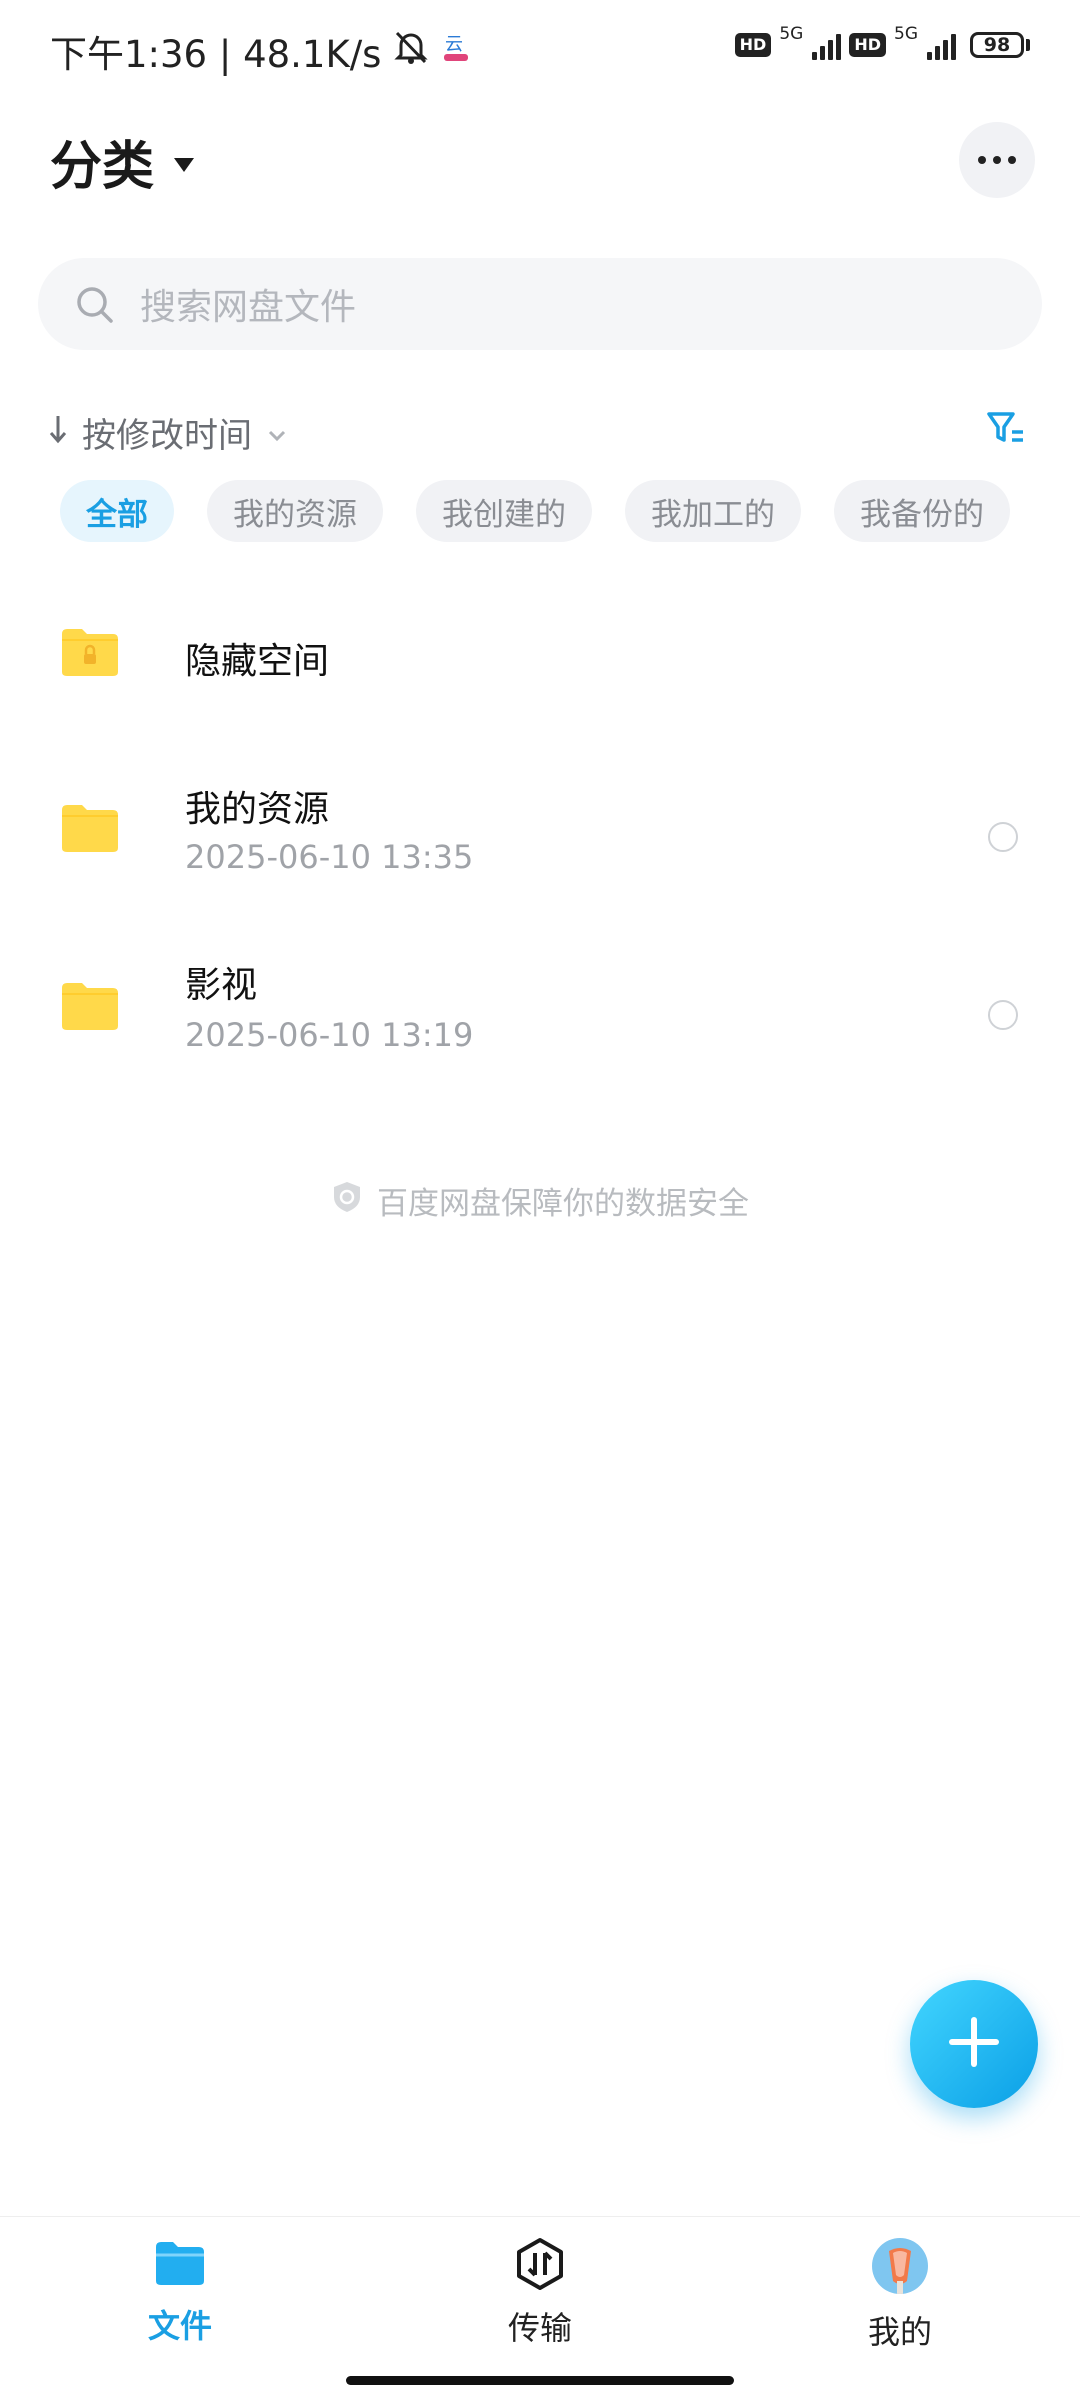 The width and height of the screenshot is (1080, 2401). I want to click on sort-selector: 按修改时间, so click(168, 432).